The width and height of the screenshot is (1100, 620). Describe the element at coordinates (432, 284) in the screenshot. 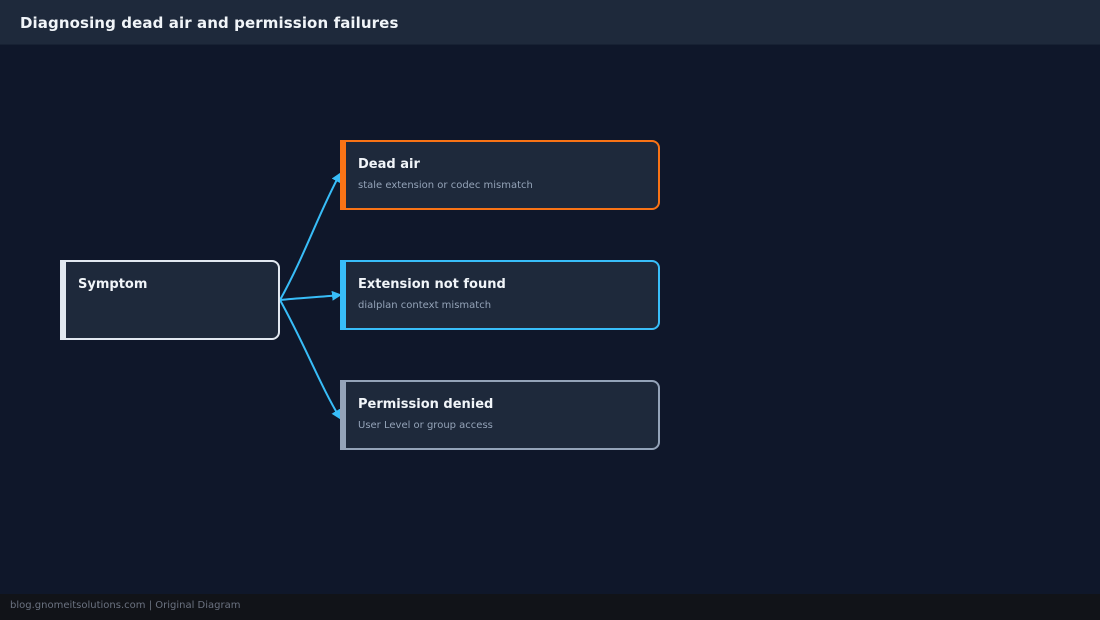

I see `node-title: Extension not found` at that location.